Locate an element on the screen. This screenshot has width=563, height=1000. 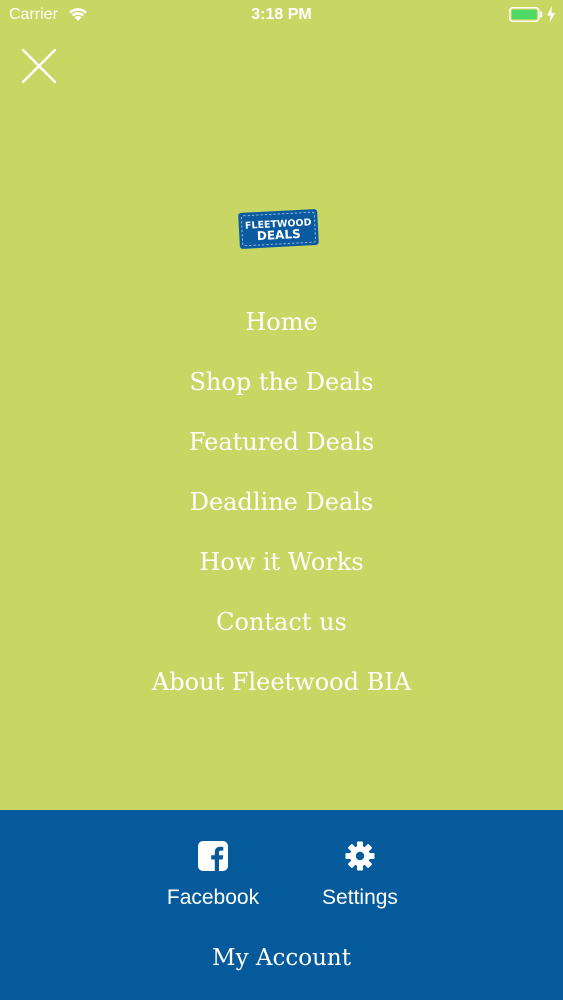
charging-icon is located at coordinates (551, 14).